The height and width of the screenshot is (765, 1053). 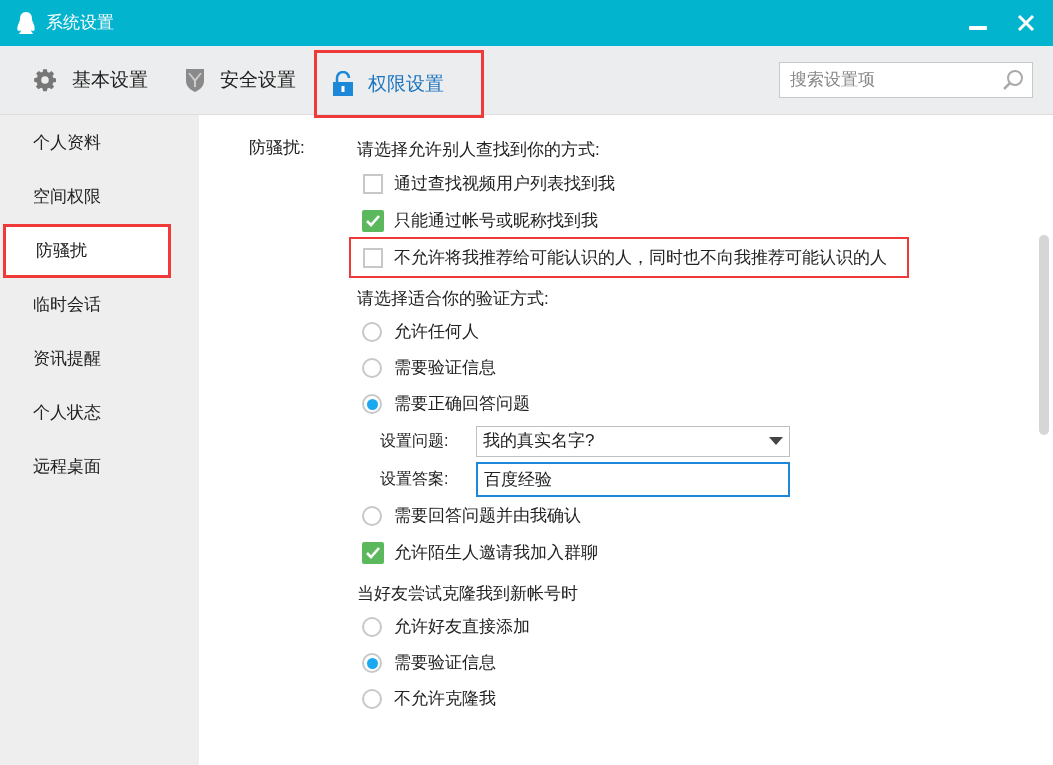 I want to click on field-label: 设置答案:, so click(x=415, y=479).